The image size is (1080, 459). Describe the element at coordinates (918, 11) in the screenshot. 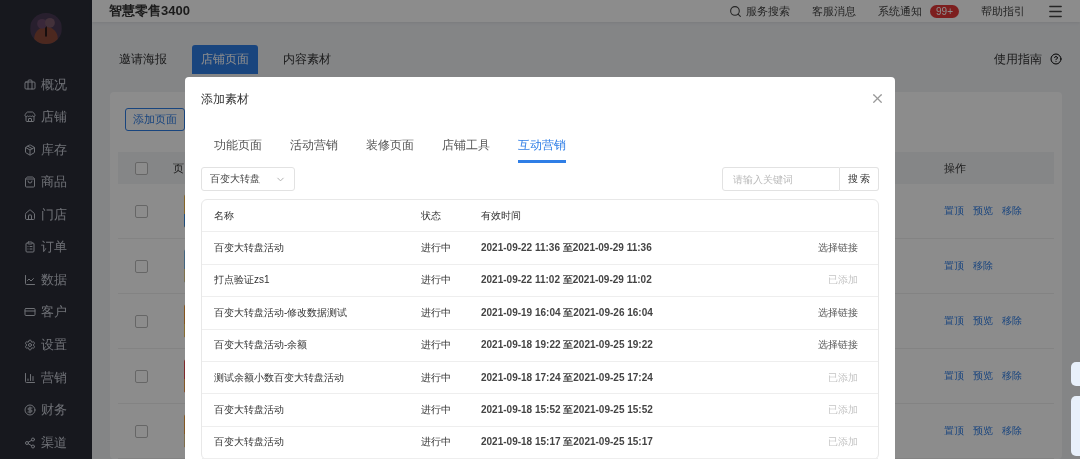

I see `header-link: 系统通知 99+` at that location.